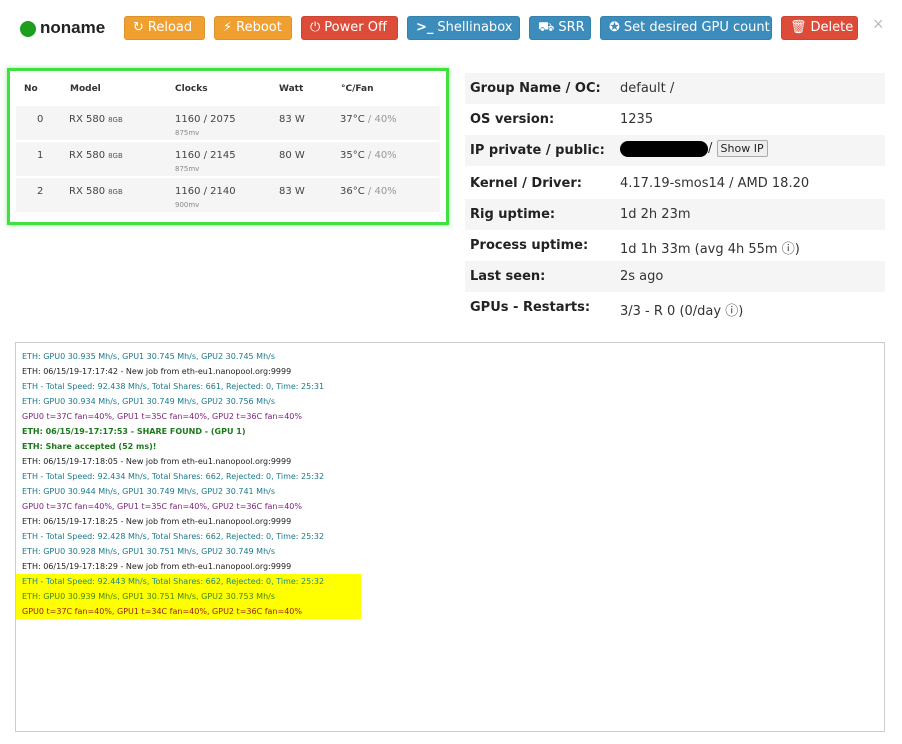 This screenshot has height=744, width=902. Describe the element at coordinates (560, 28) in the screenshot. I see `srr-button: ⛟ SRR` at that location.